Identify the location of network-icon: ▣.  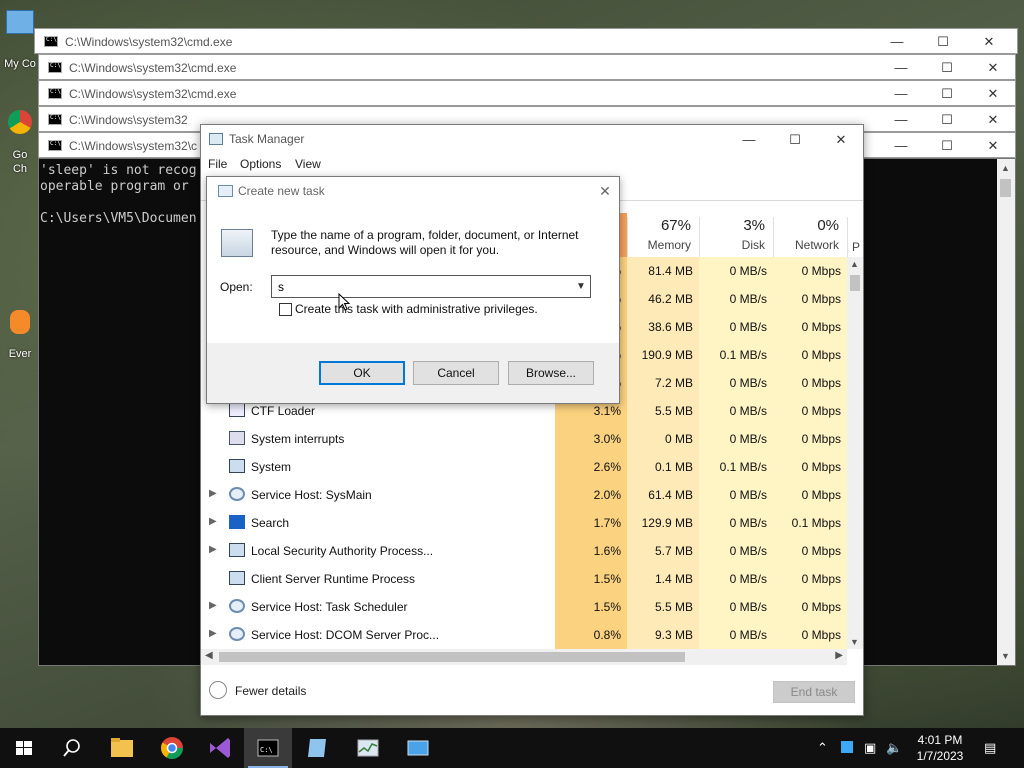
(870, 748).